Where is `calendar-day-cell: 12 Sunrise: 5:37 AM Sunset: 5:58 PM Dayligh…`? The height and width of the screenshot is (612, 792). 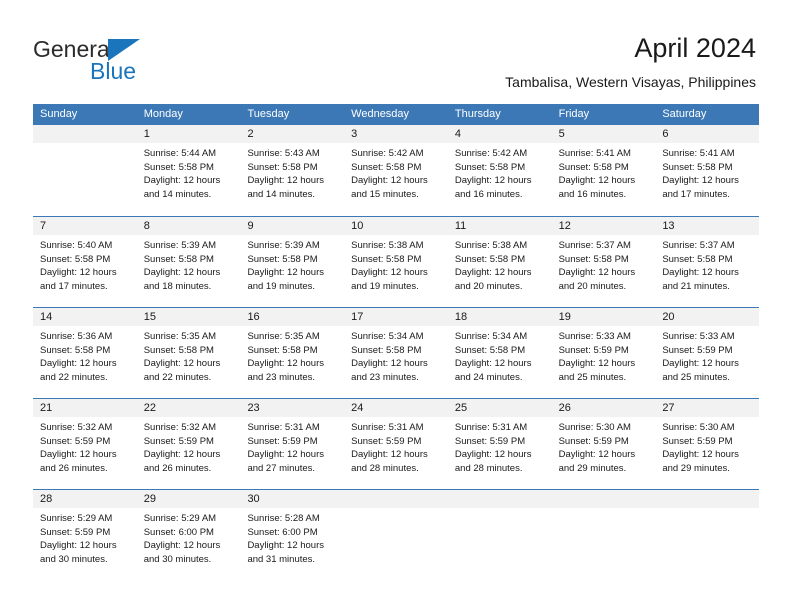
calendar-day-cell: 12 Sunrise: 5:37 AM Sunset: 5:58 PM Dayligh… is located at coordinates (603, 262).